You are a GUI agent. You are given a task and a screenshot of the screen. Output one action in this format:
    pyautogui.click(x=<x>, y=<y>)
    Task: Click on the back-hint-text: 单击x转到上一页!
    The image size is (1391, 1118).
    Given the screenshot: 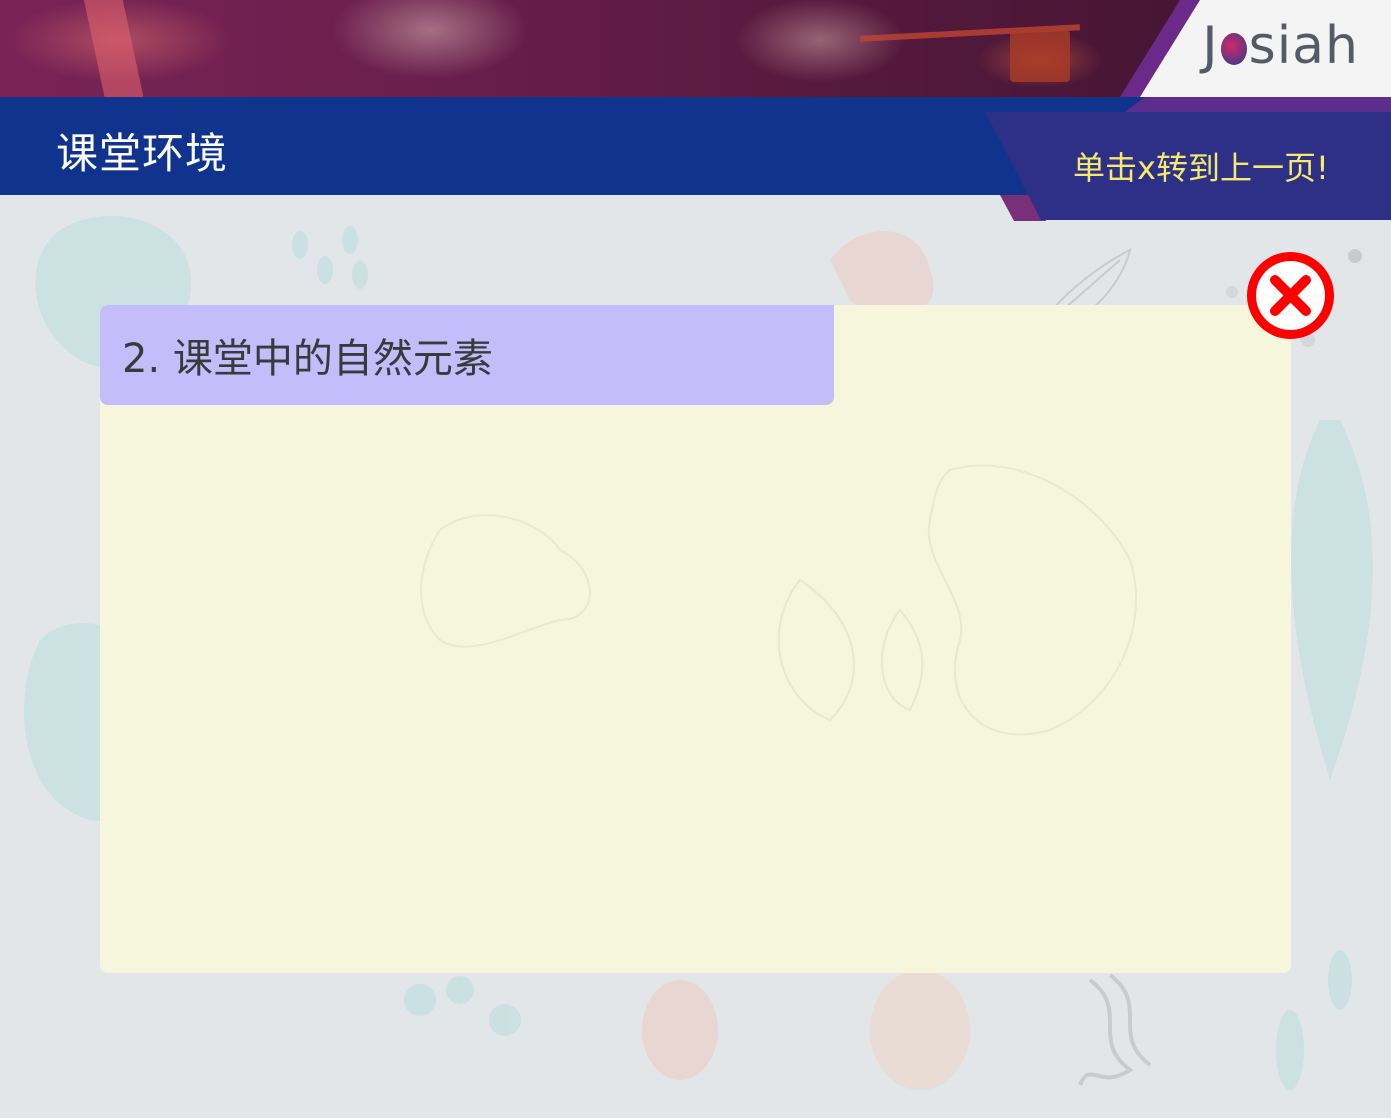 What is the action you would take?
    pyautogui.click(x=1201, y=168)
    